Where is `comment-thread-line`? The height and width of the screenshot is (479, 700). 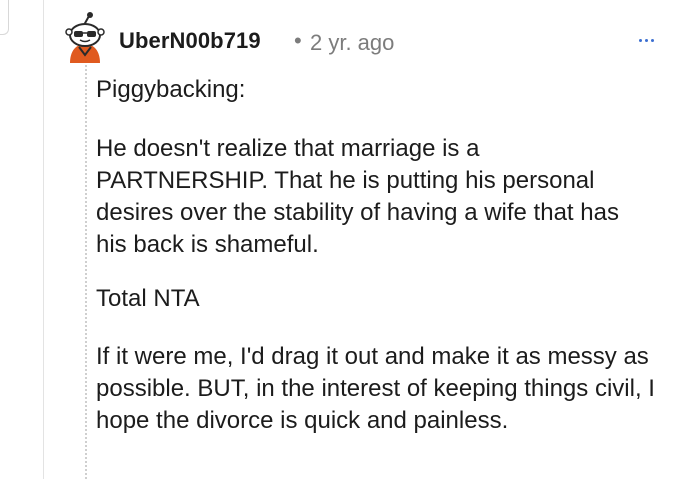
comment-thread-line is located at coordinates (86, 272).